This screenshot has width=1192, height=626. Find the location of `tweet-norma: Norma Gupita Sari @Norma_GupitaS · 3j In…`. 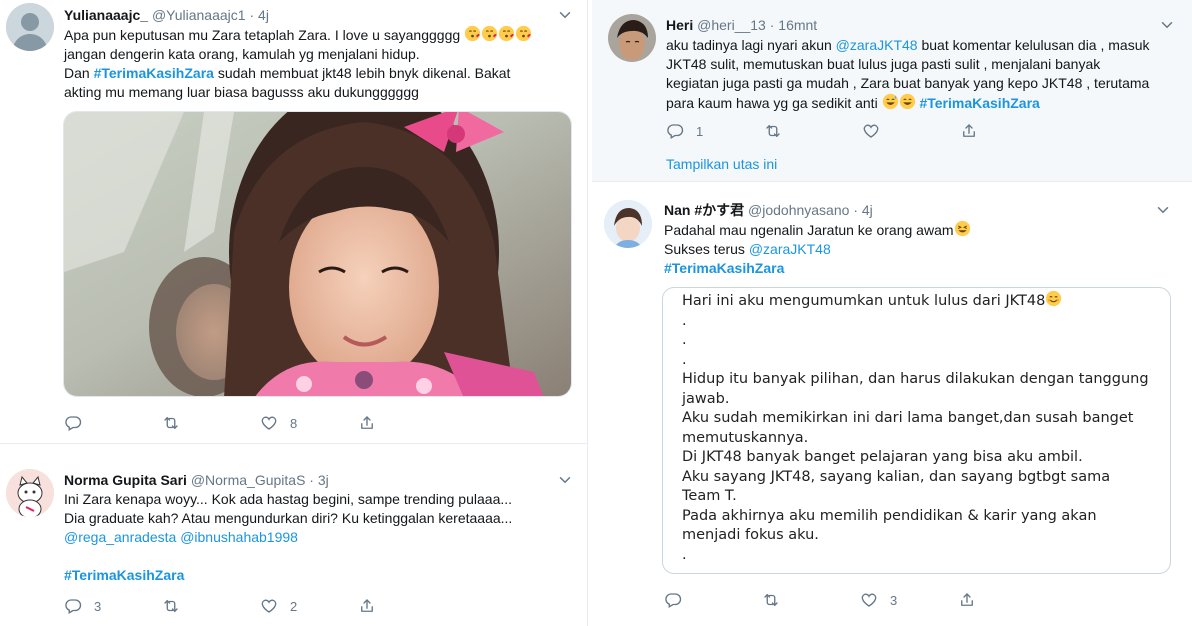

tweet-norma: Norma Gupita Sari @Norma_GupitaS · 3j In… is located at coordinates (293, 535).